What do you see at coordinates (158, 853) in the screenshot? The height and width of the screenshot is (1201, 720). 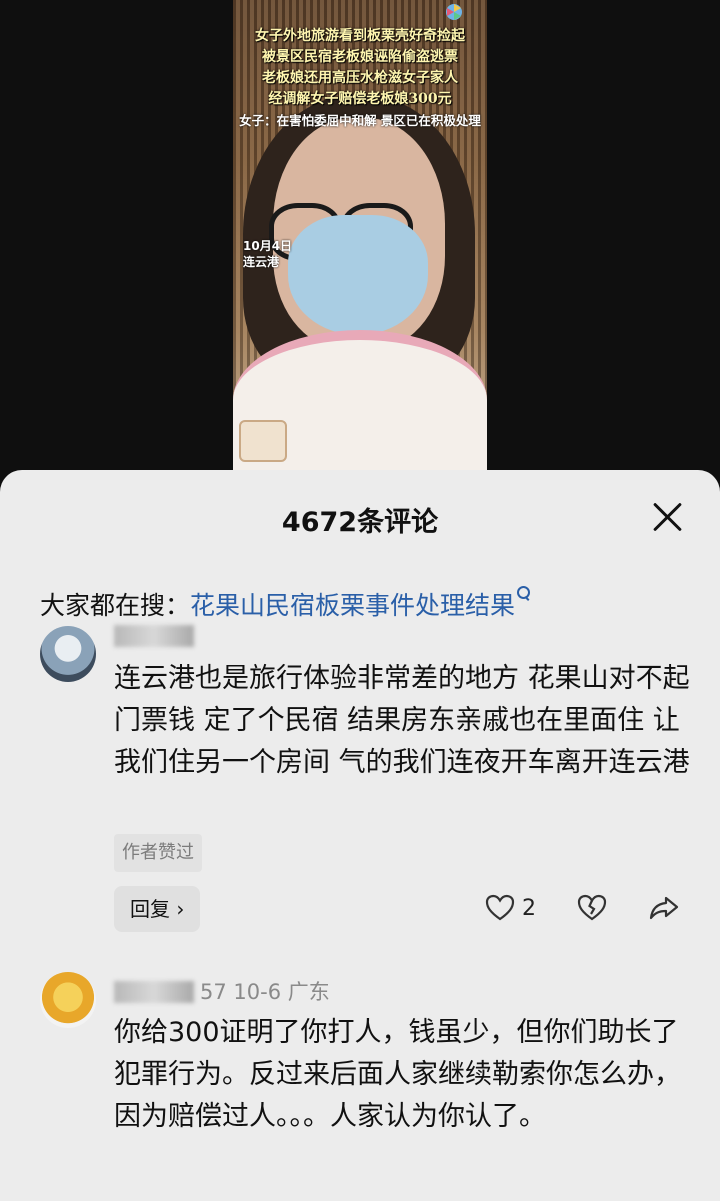 I see `author-liked-tag: 作者赞过` at bounding box center [158, 853].